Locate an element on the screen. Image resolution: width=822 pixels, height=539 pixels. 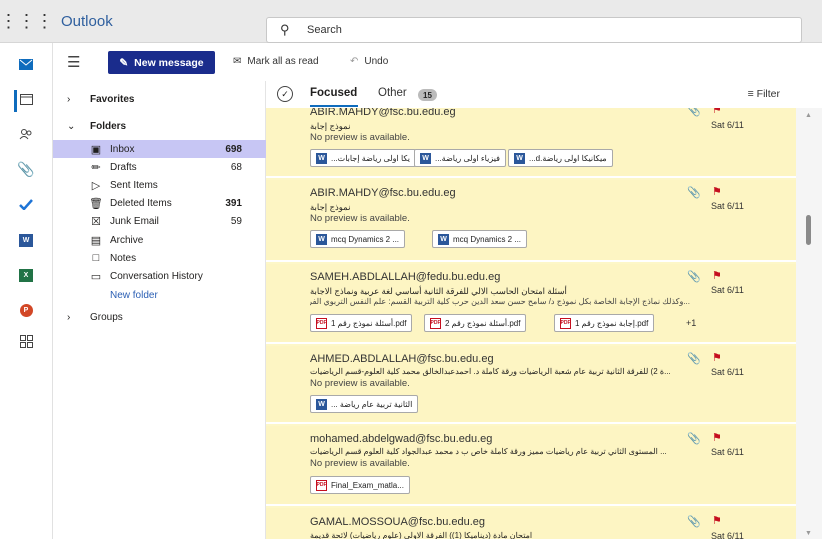
folder-item-junk: ☒ Junk Email 59 is located at coordinates (159, 221).